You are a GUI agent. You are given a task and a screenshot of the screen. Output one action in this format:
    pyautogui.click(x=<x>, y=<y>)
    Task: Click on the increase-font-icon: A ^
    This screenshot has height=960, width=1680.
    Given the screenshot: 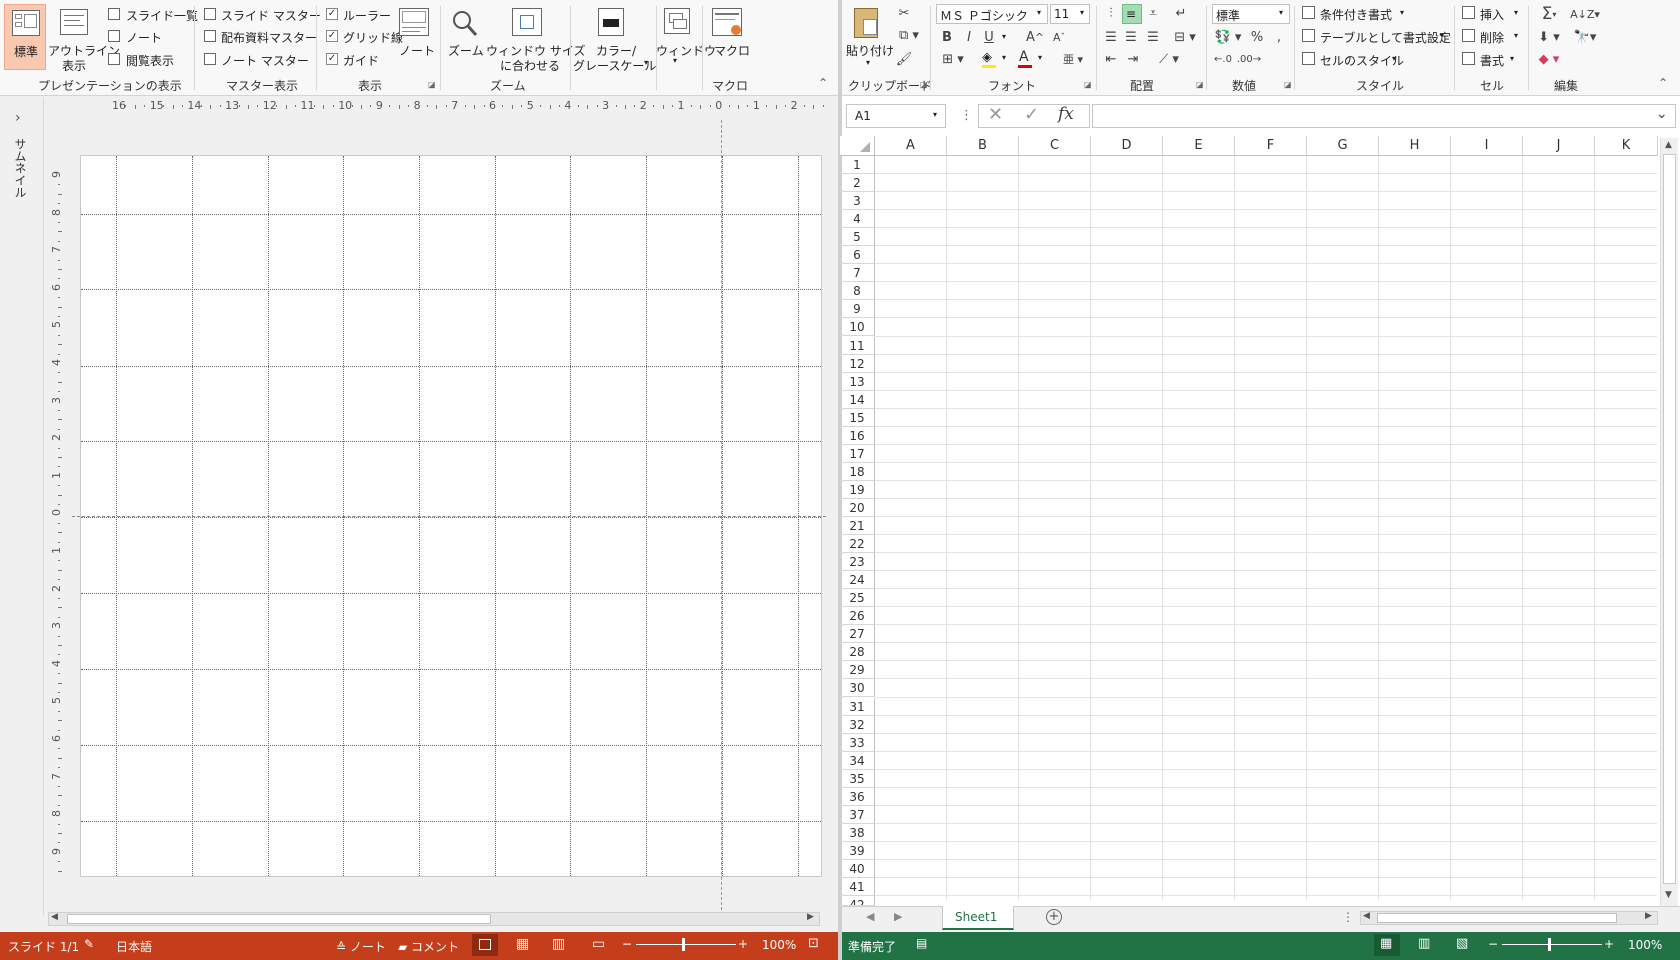 What is the action you would take?
    pyautogui.click(x=1035, y=37)
    